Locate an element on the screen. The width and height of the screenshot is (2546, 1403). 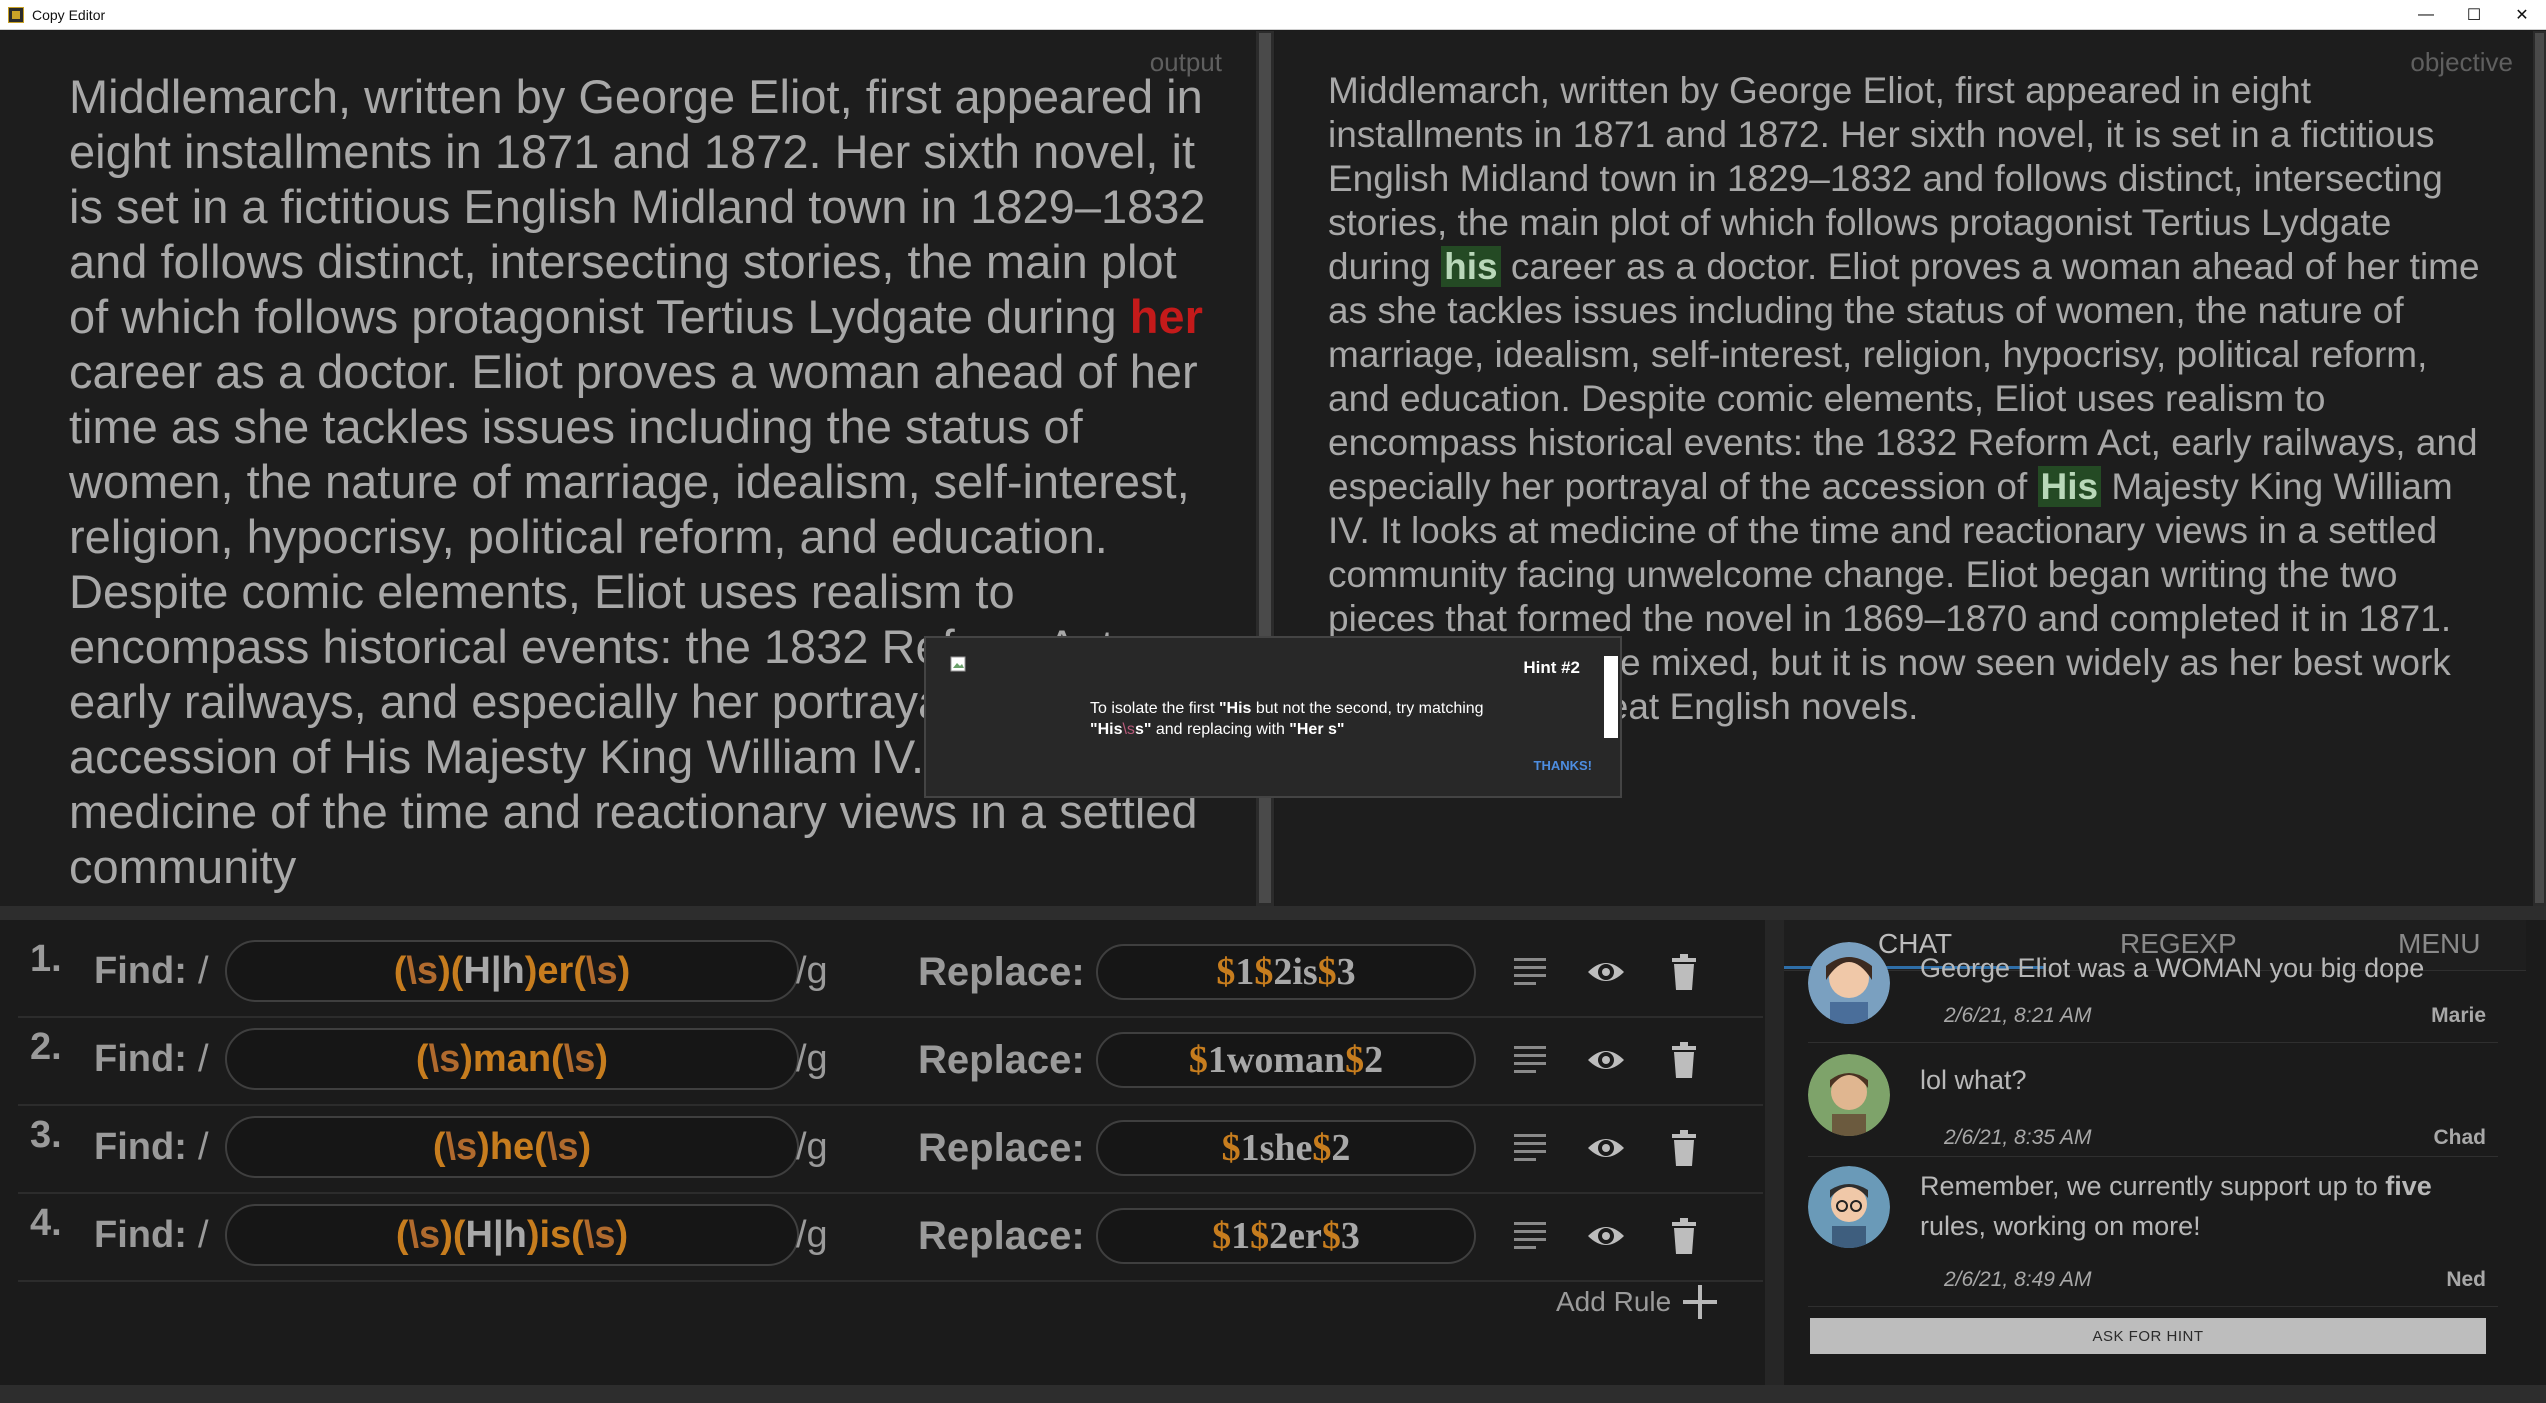
hint-code: s" is located at coordinates (1143, 729).